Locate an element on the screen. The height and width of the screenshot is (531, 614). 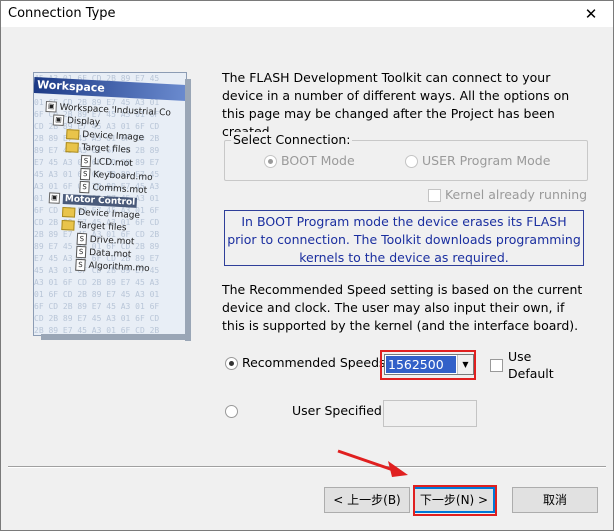
recommended-speeds-label: Recommended Speeds: is located at coordinates (315, 362).